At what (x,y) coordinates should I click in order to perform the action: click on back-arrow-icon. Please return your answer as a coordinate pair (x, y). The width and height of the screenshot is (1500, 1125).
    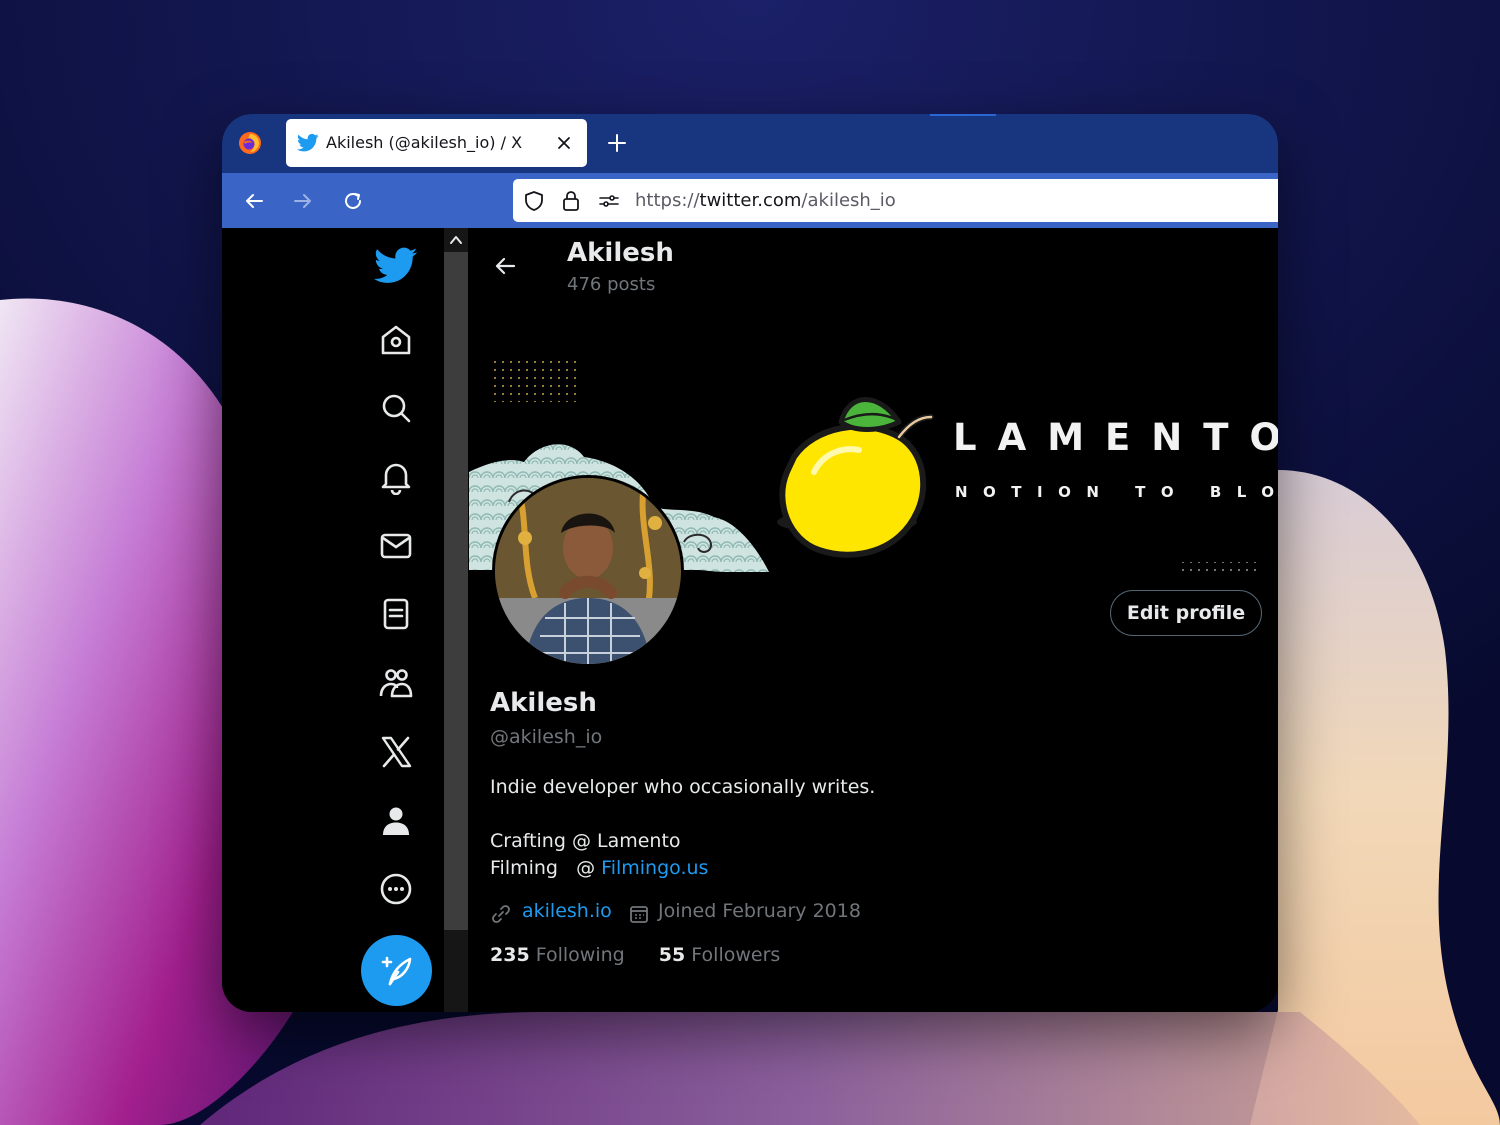
    Looking at the image, I should click on (505, 266).